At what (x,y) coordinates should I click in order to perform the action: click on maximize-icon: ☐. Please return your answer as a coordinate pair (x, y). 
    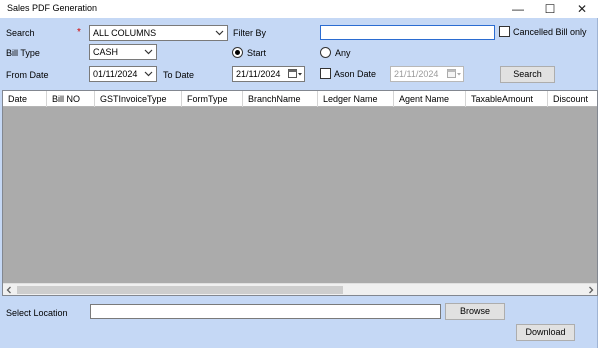
    Looking at the image, I should click on (550, 9).